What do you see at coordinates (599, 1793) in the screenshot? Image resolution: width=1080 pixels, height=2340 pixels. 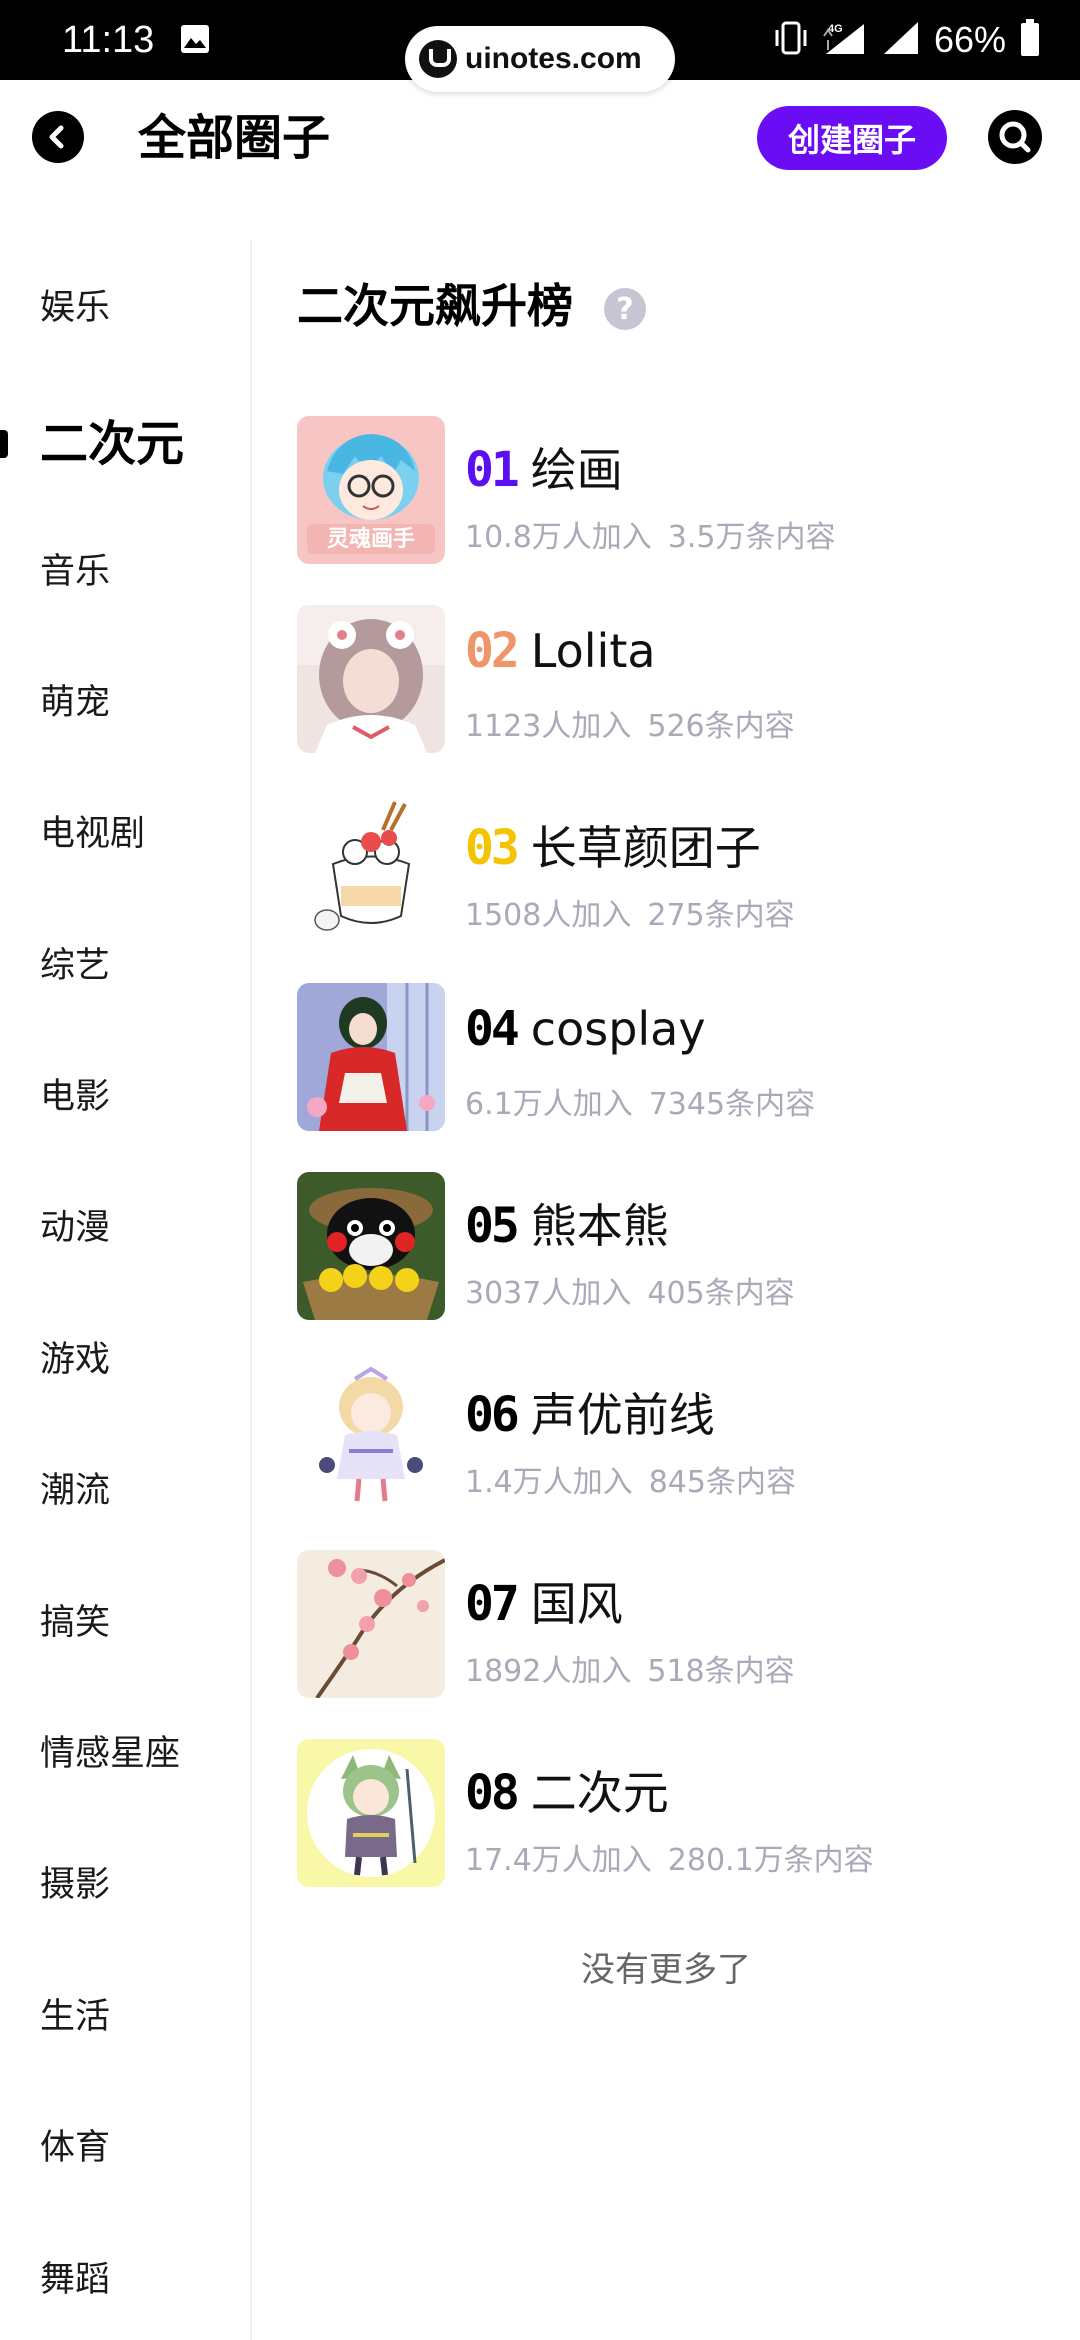 I see `circle-name: 二次元` at bounding box center [599, 1793].